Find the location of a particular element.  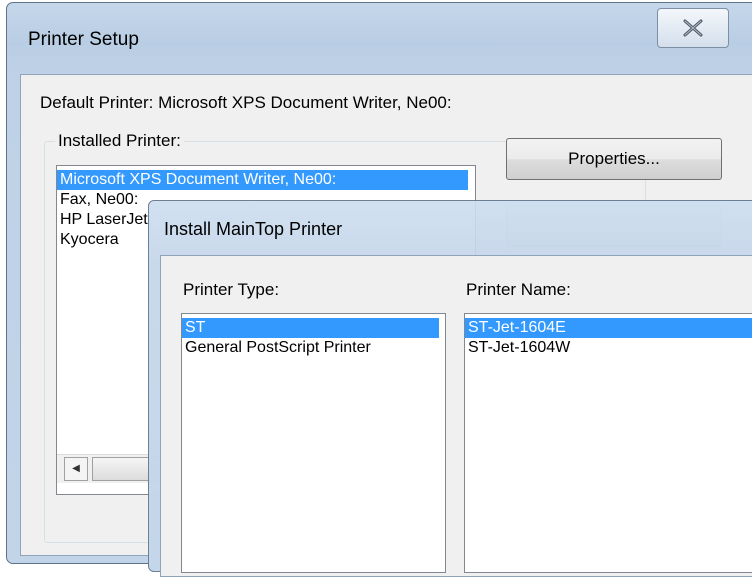

close-icon is located at coordinates (693, 28).